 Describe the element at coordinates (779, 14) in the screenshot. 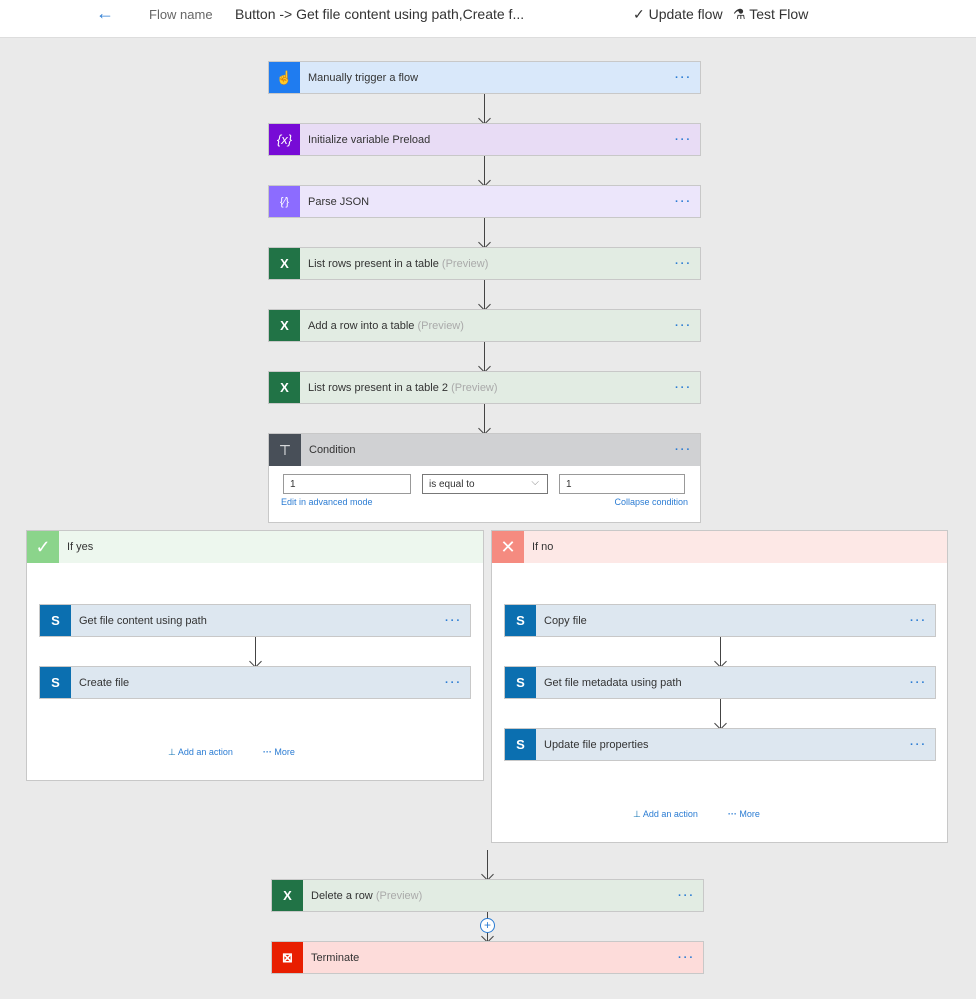

I see `test-flow-label: Test Flow` at that location.